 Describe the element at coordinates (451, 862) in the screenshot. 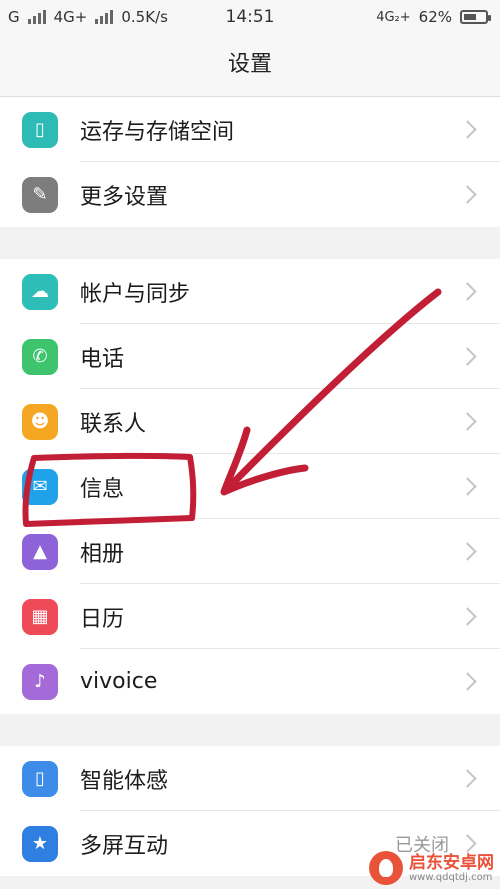

I see `watermark-title: 启东安卓网` at that location.